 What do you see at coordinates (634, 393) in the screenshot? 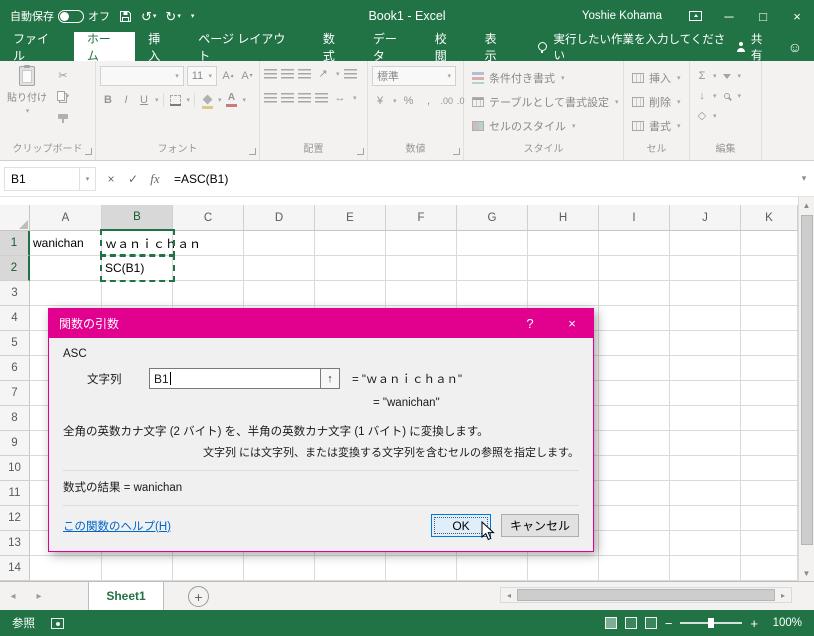
I see `cell-I7` at bounding box center [634, 393].